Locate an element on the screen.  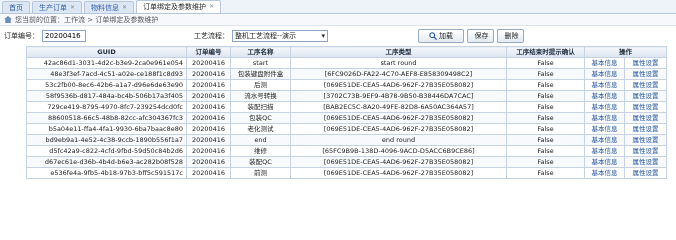
tab-label: 首页 is located at coordinates (16, 7).